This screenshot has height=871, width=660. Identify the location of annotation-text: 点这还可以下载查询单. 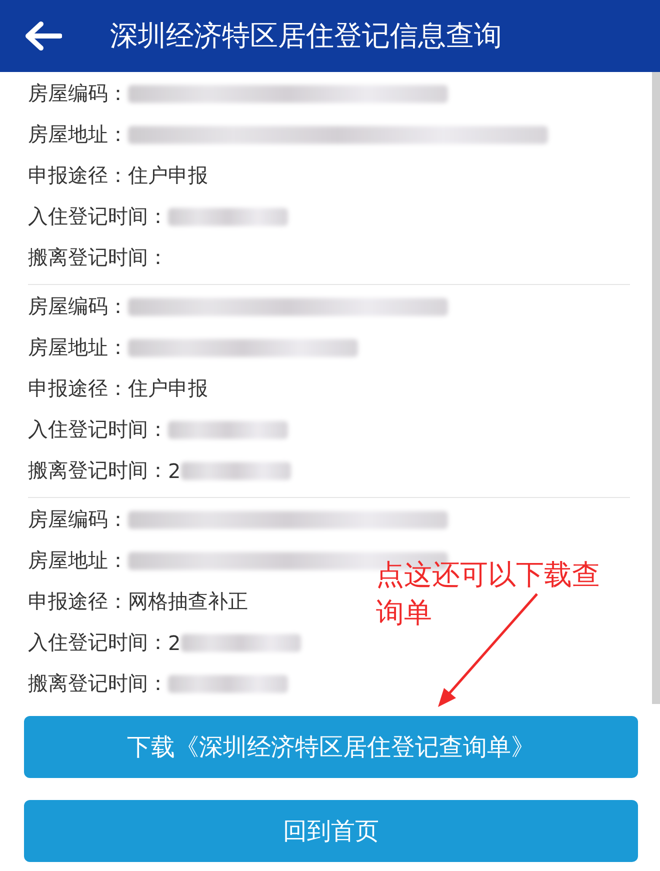
(488, 594).